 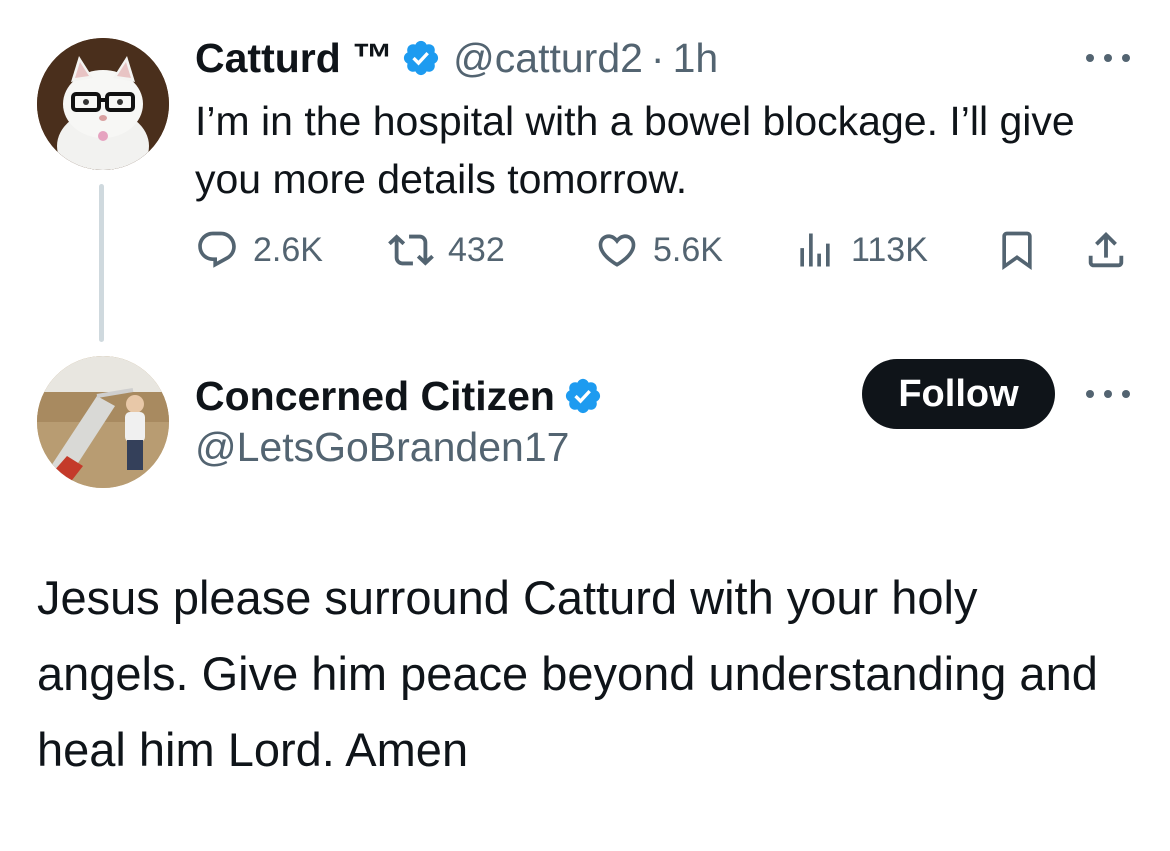 I want to click on citizen-avatar-image, so click(x=103, y=422).